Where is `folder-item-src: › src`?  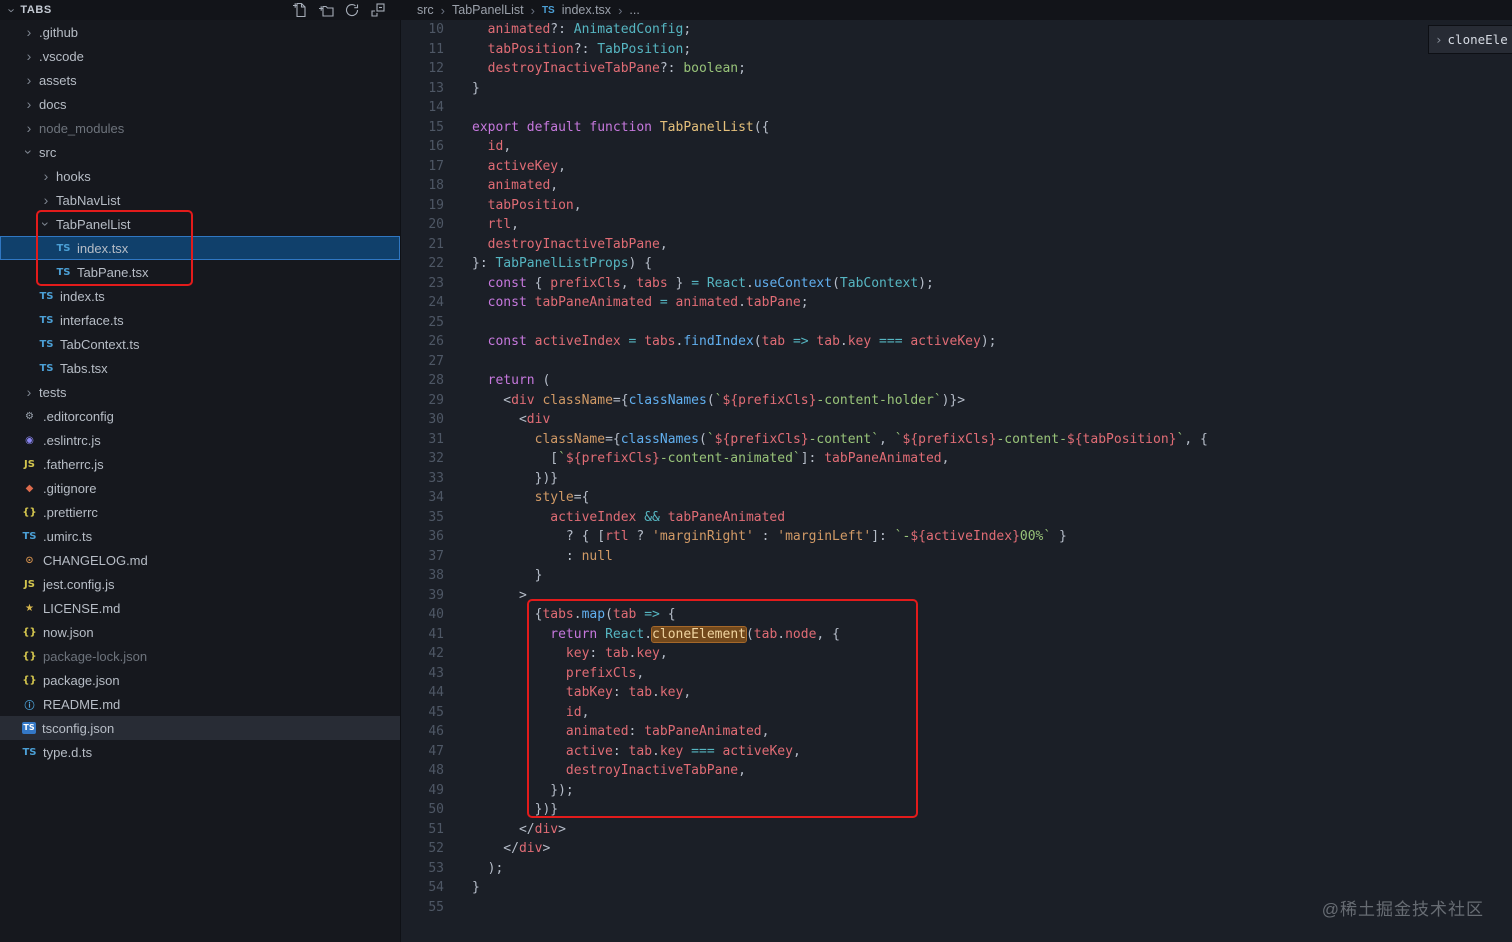 folder-item-src: › src is located at coordinates (200, 152).